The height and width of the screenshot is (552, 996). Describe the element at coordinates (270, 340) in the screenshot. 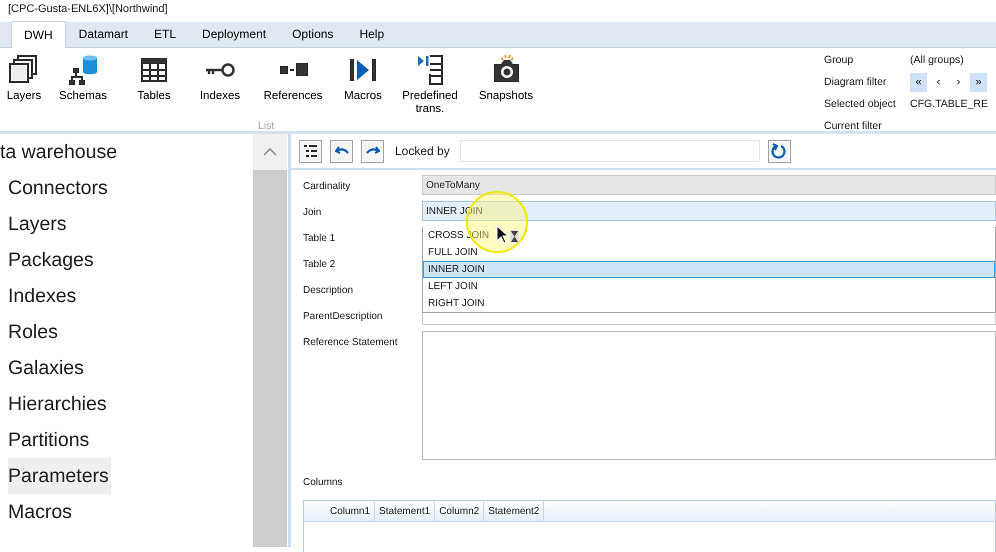

I see `scrollbar` at that location.